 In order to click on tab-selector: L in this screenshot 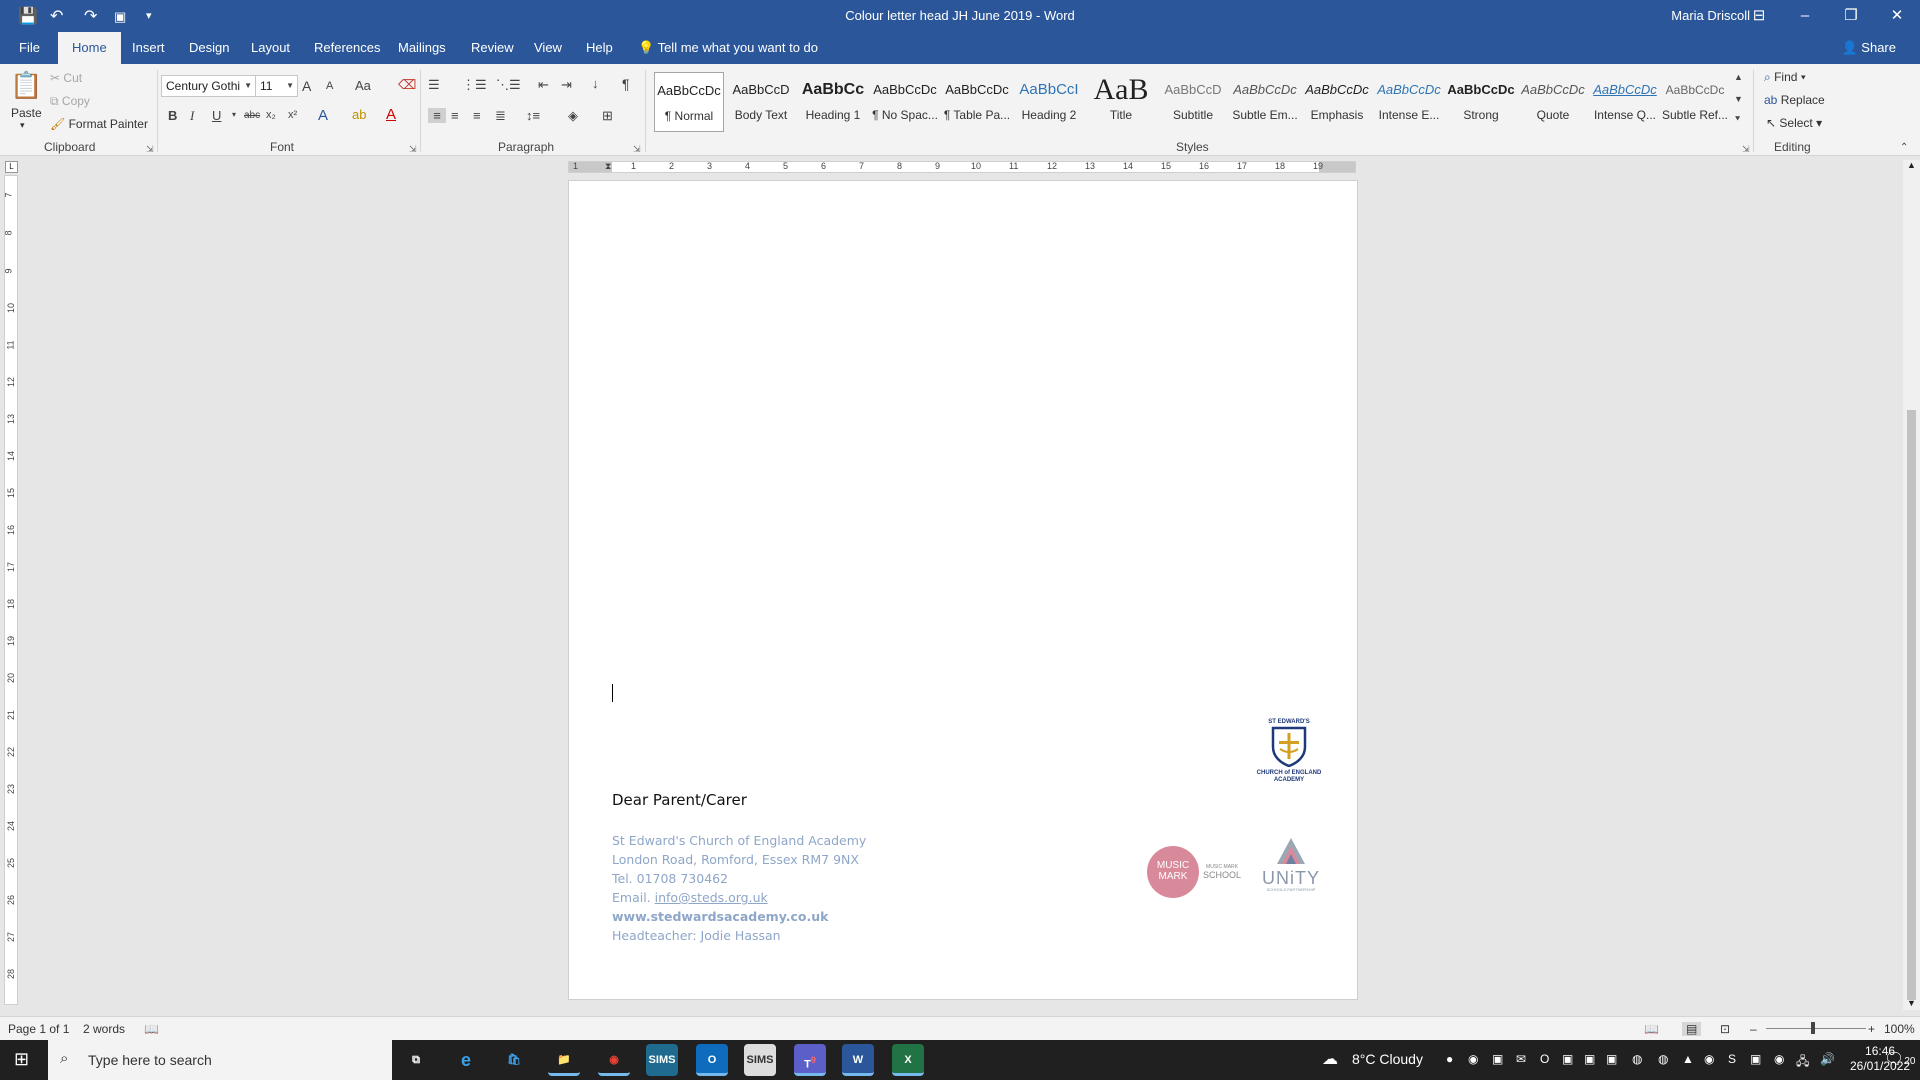, I will do `click(11, 167)`.